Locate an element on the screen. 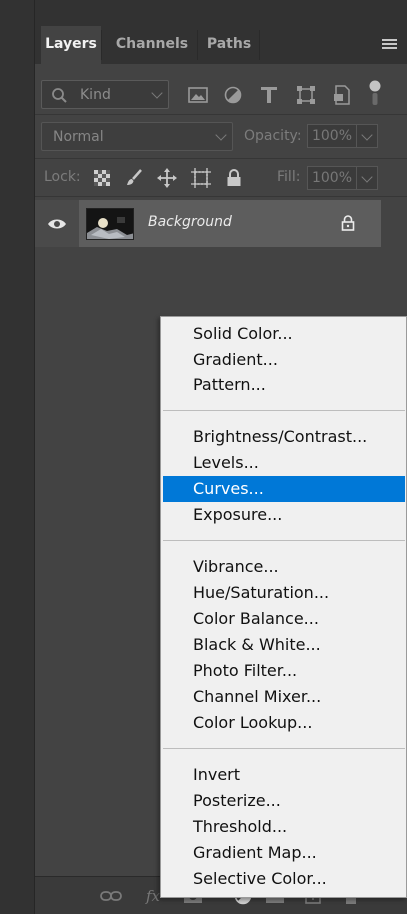 Image resolution: width=407 pixels, height=914 pixels. blend-mode-select: Normal is located at coordinates (137, 136).